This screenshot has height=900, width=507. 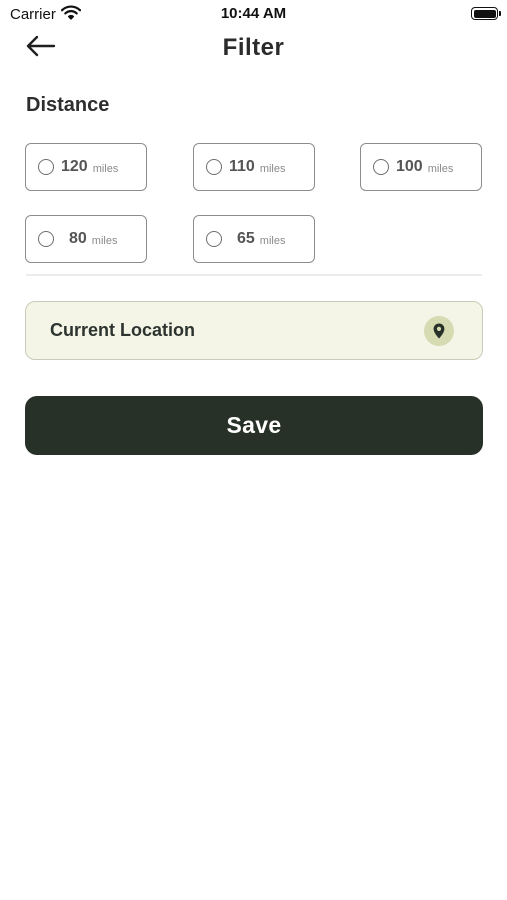 What do you see at coordinates (74, 166) in the screenshot?
I see `option-value: 120` at bounding box center [74, 166].